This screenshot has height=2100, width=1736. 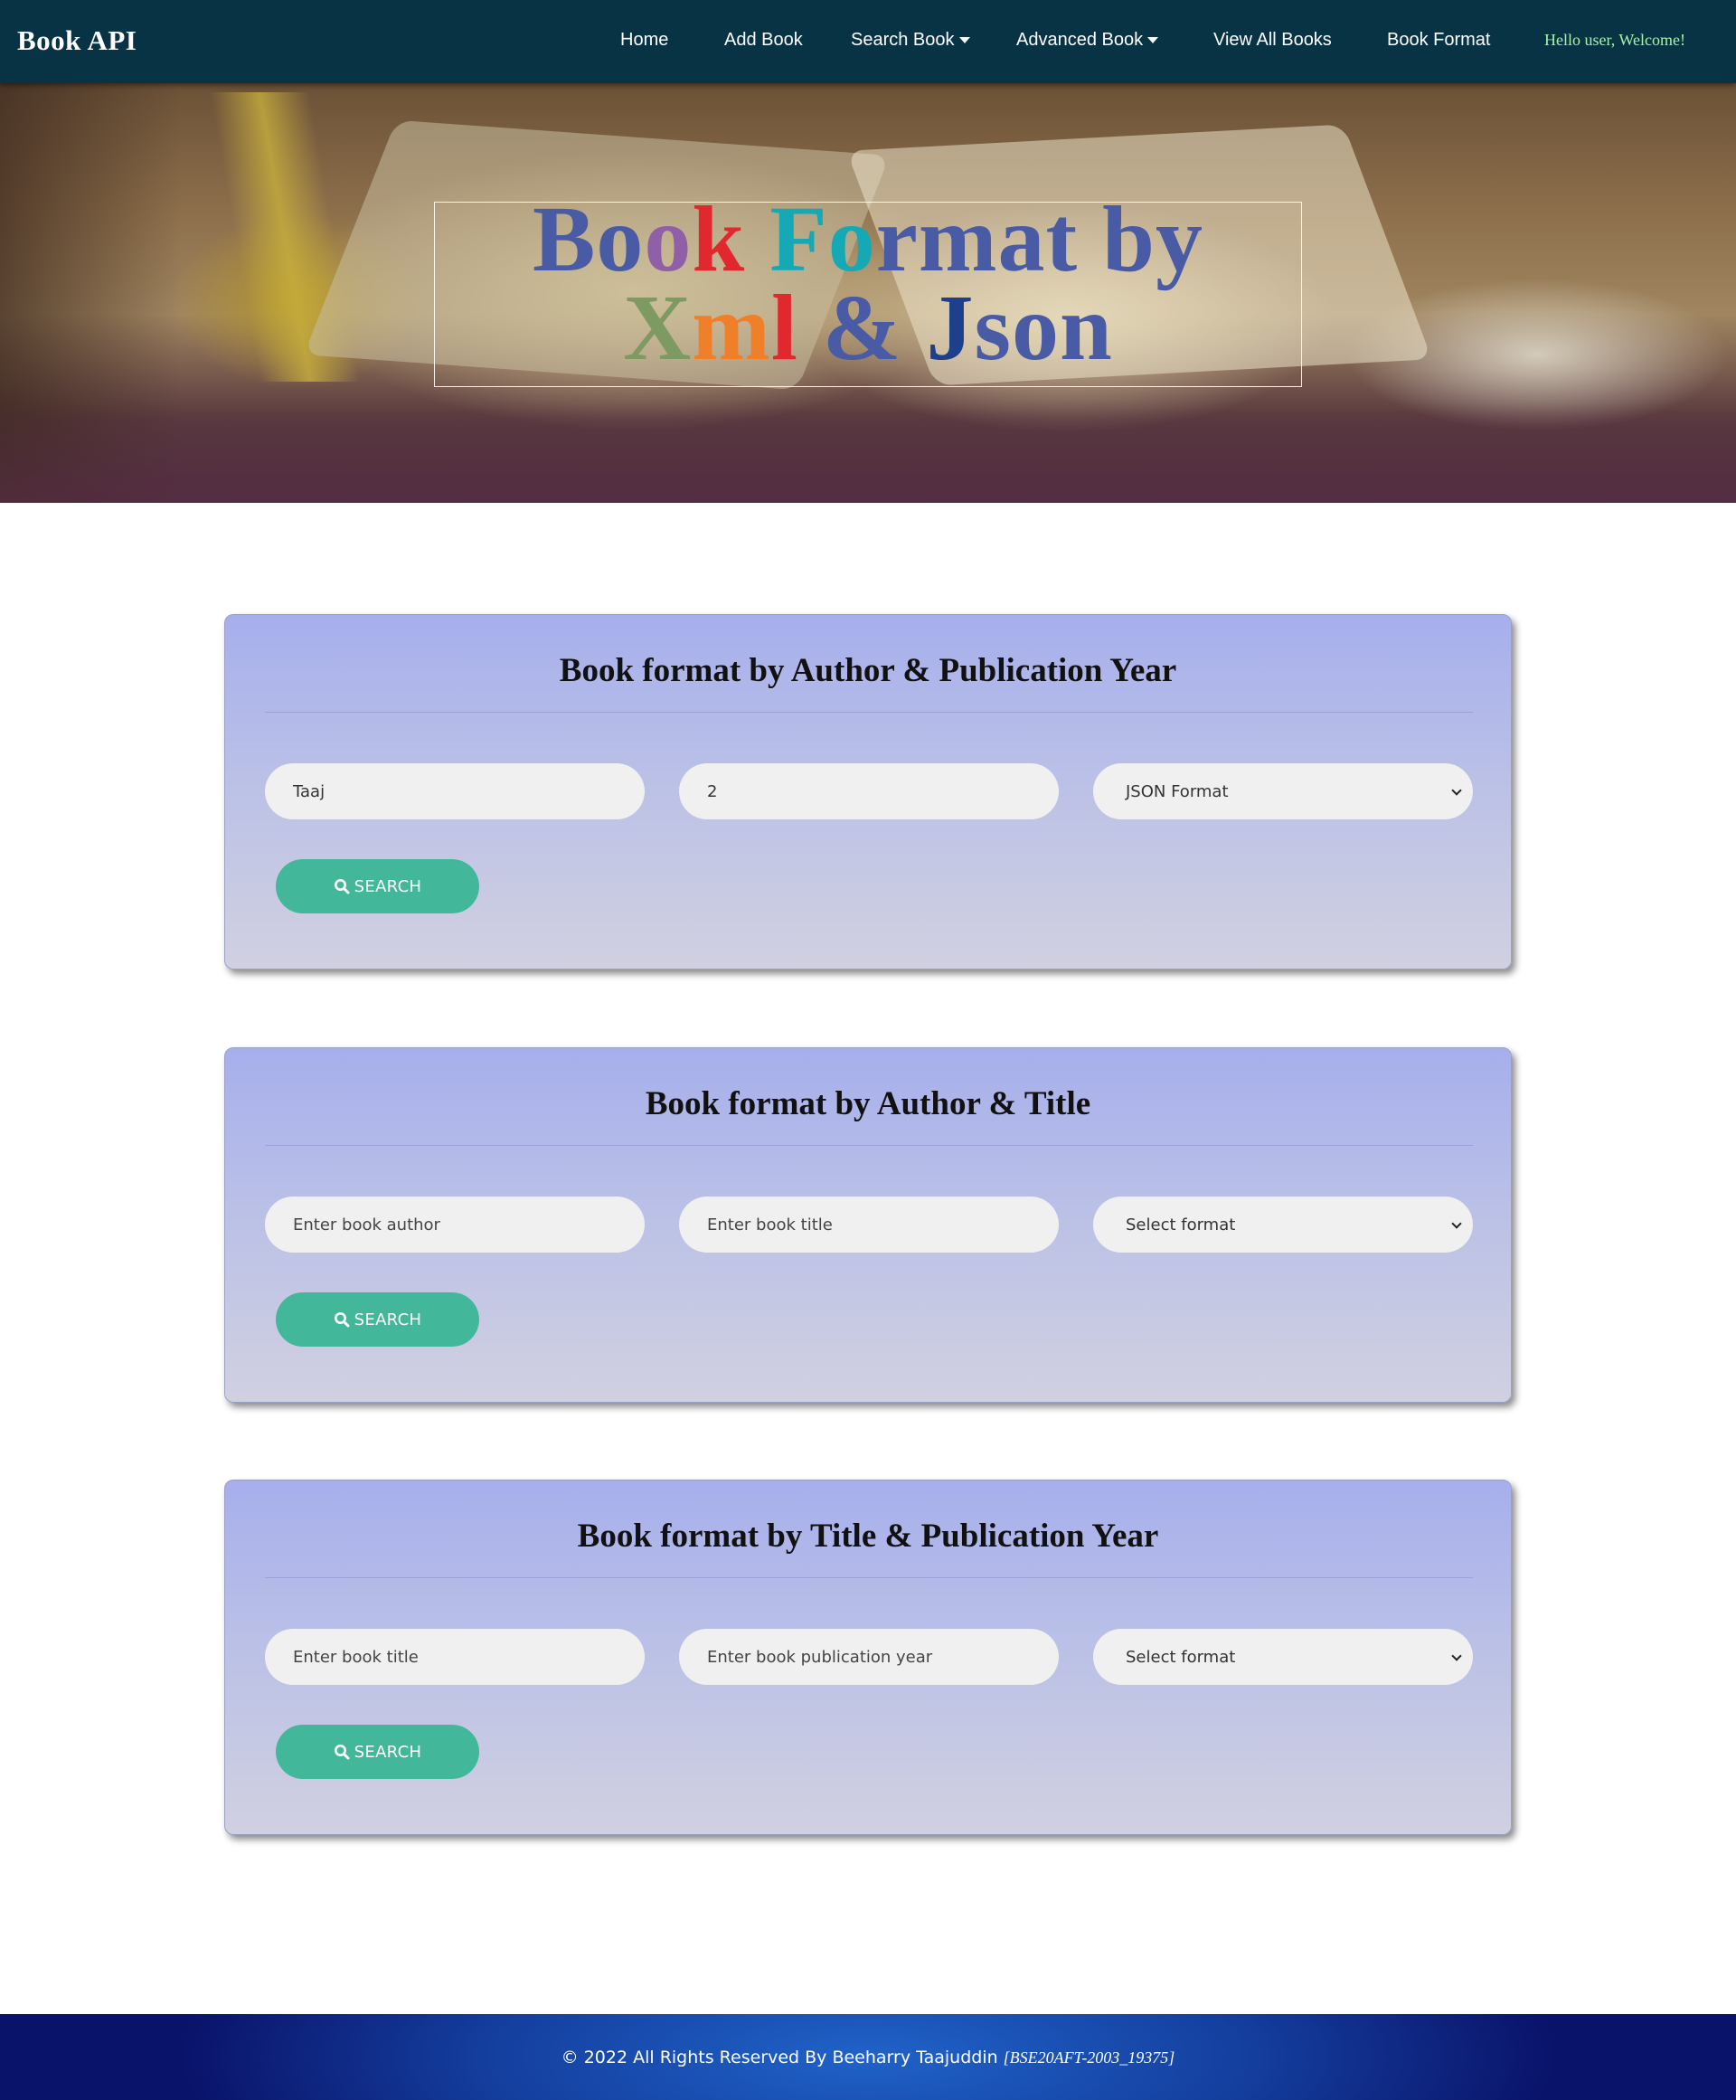 I want to click on publication-year-input: Enter book publication year, so click(x=869, y=1657).